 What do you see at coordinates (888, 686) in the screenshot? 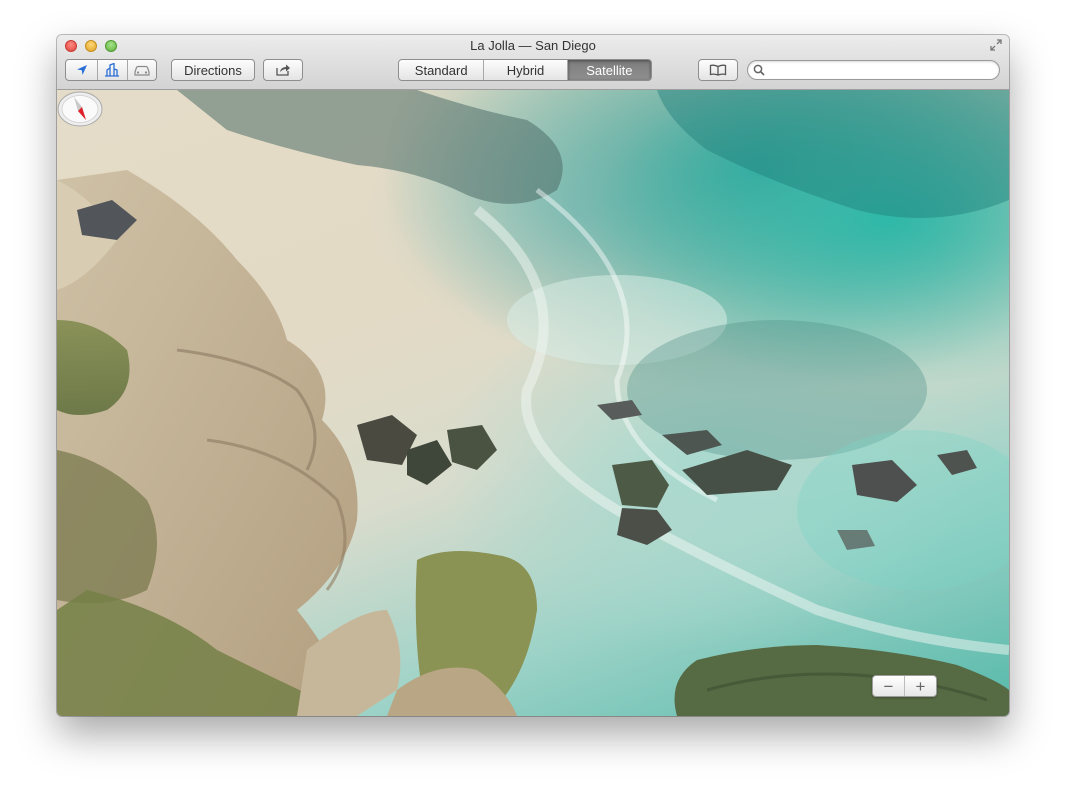
I see `zoom-out-button: −` at bounding box center [888, 686].